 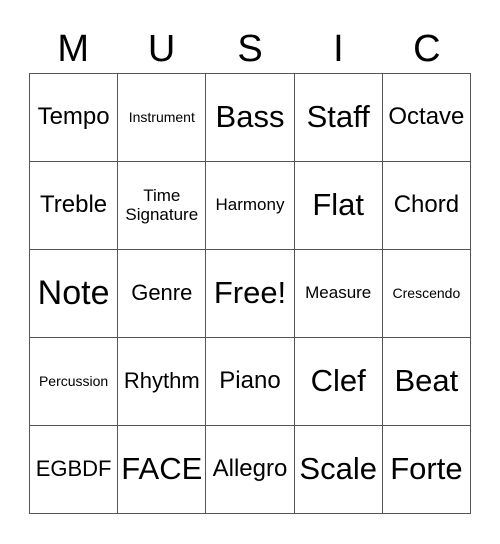 I want to click on bingo-cell: Piano, so click(x=250, y=382).